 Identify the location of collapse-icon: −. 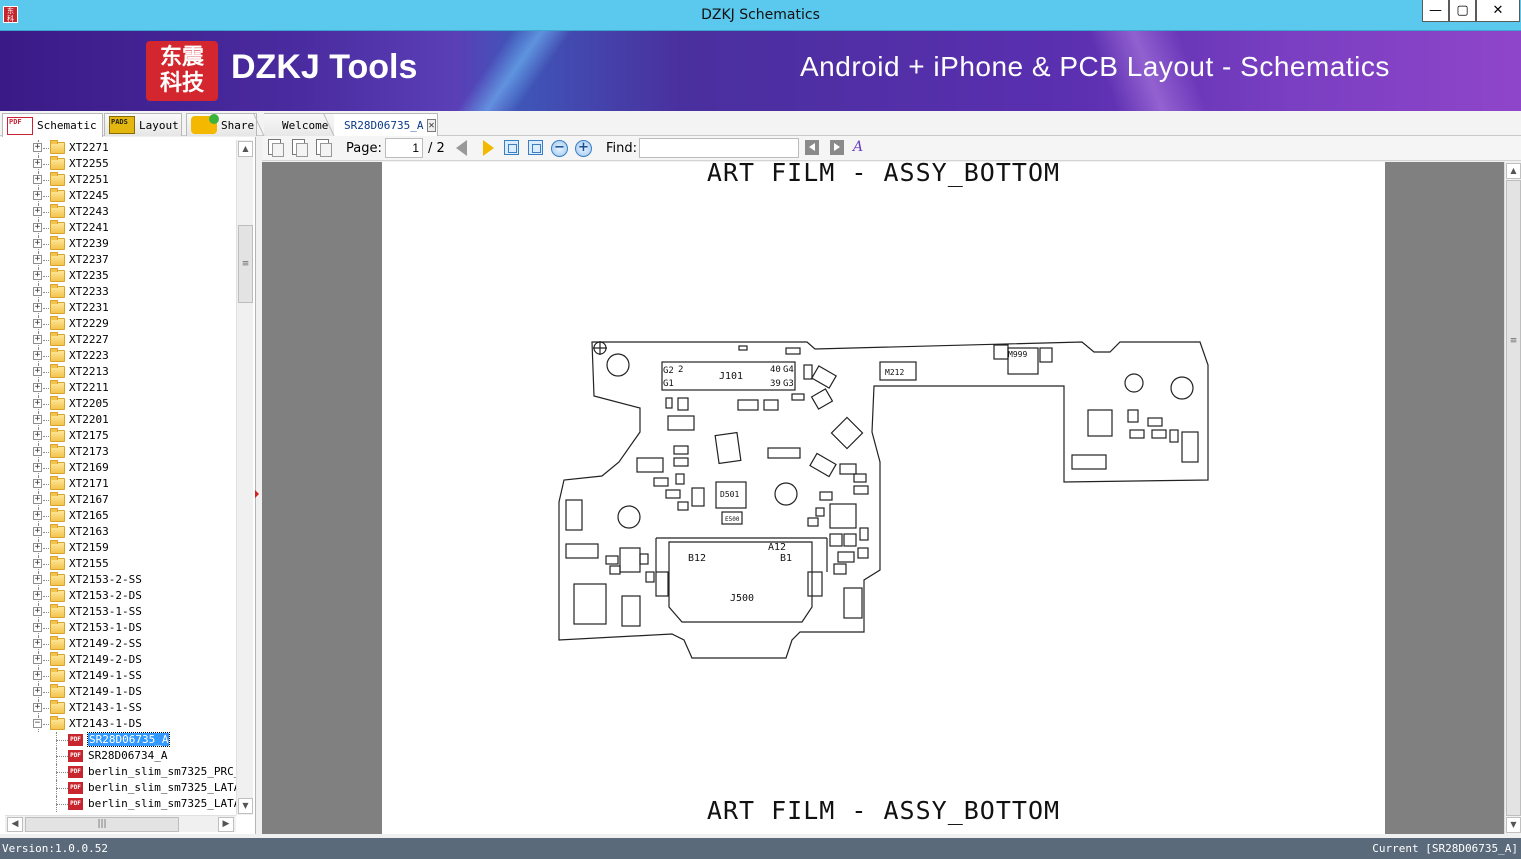
(37, 723).